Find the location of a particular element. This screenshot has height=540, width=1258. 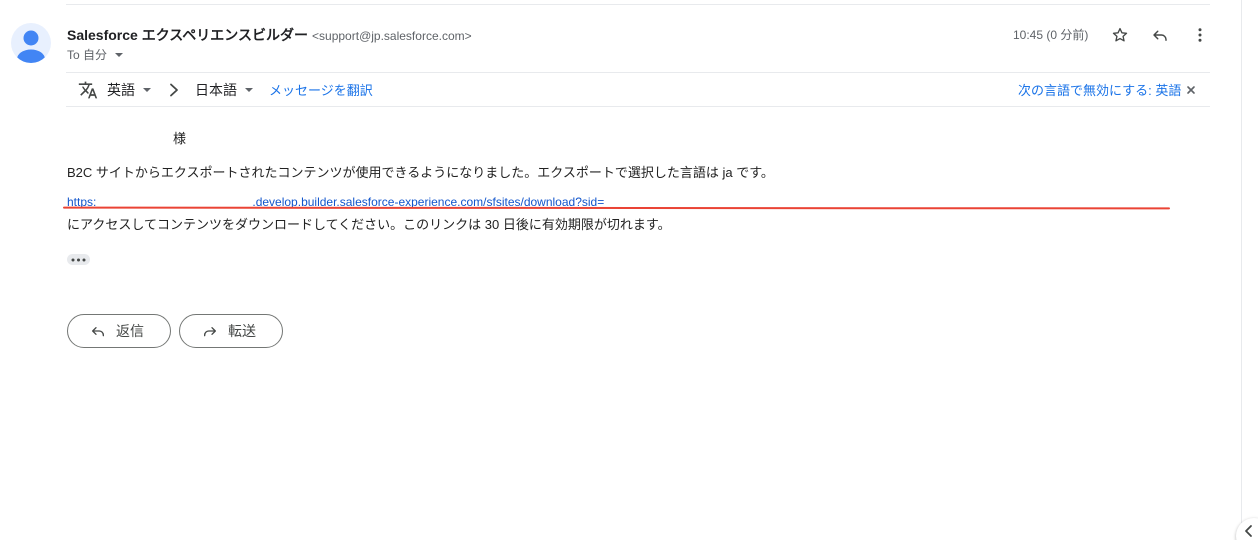

translate-message-link: メッセージを翻訳 is located at coordinates (321, 89).